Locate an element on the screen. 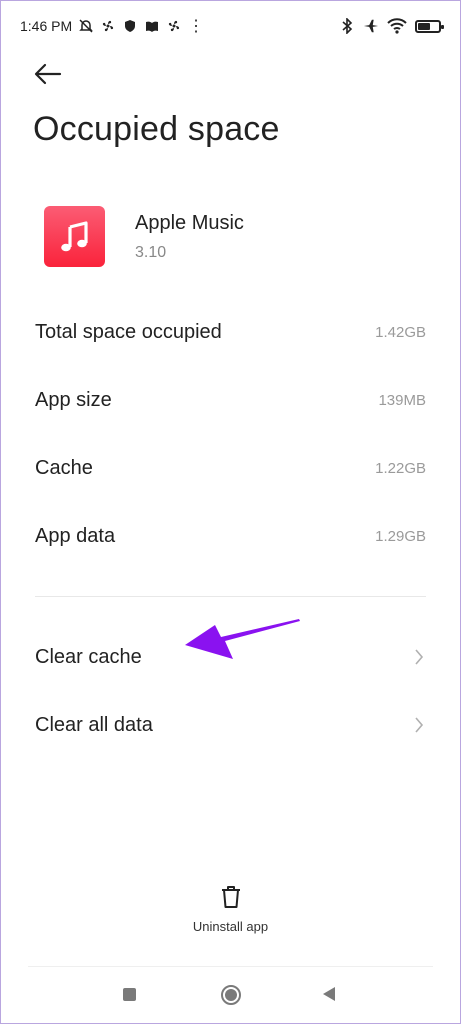  status-time: 1:46 PM is located at coordinates (46, 26).